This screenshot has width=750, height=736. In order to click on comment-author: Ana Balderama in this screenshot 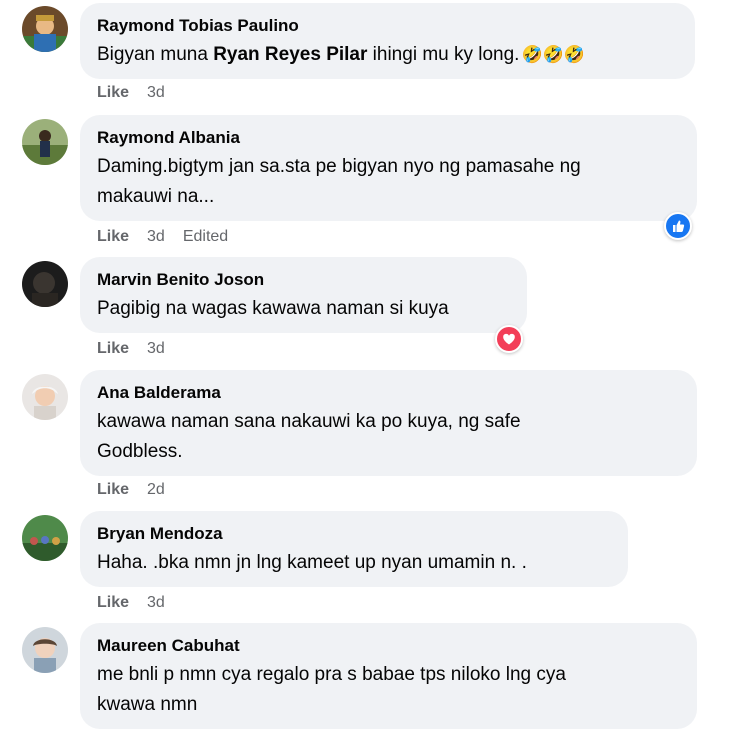, I will do `click(388, 393)`.